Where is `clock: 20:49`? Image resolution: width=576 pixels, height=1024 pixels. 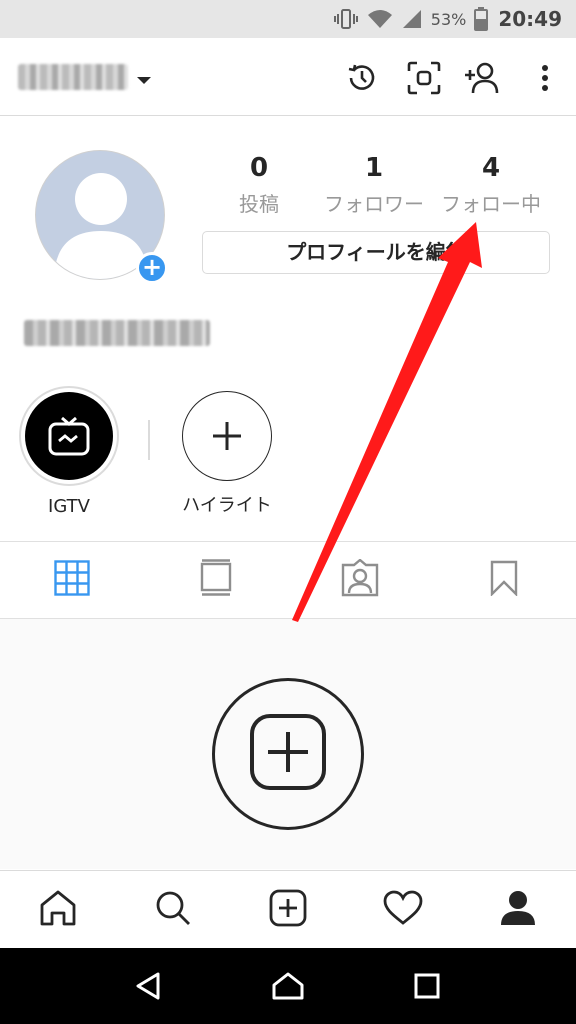
clock: 20:49 is located at coordinates (530, 19).